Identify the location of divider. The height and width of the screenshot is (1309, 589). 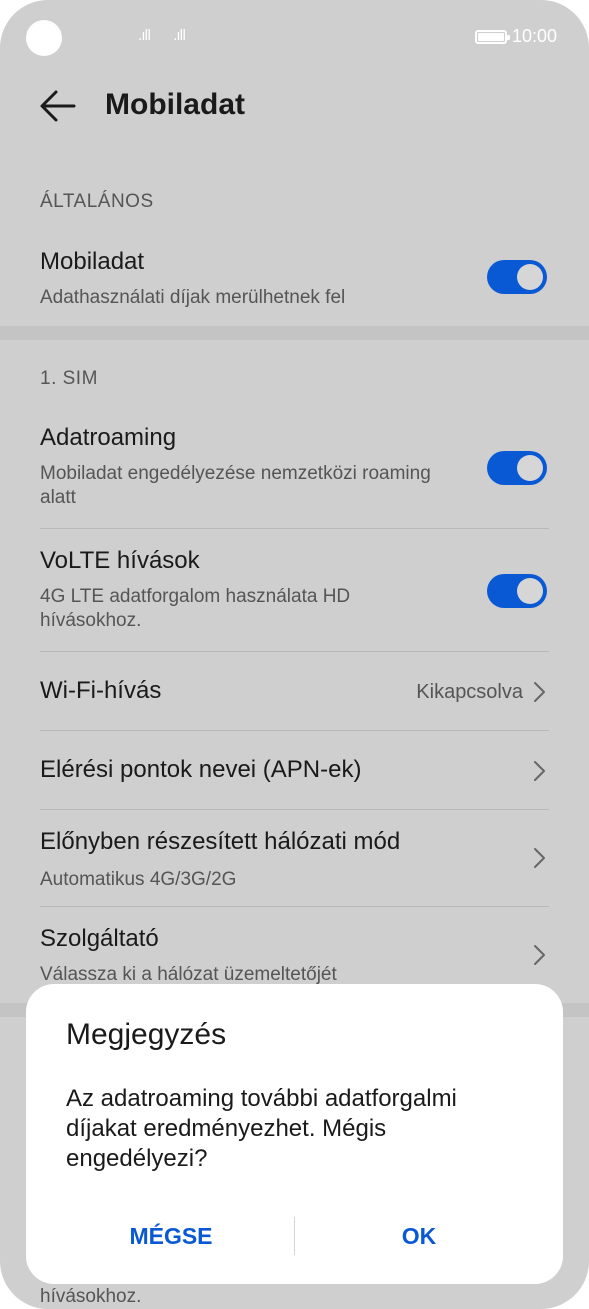
(294, 528).